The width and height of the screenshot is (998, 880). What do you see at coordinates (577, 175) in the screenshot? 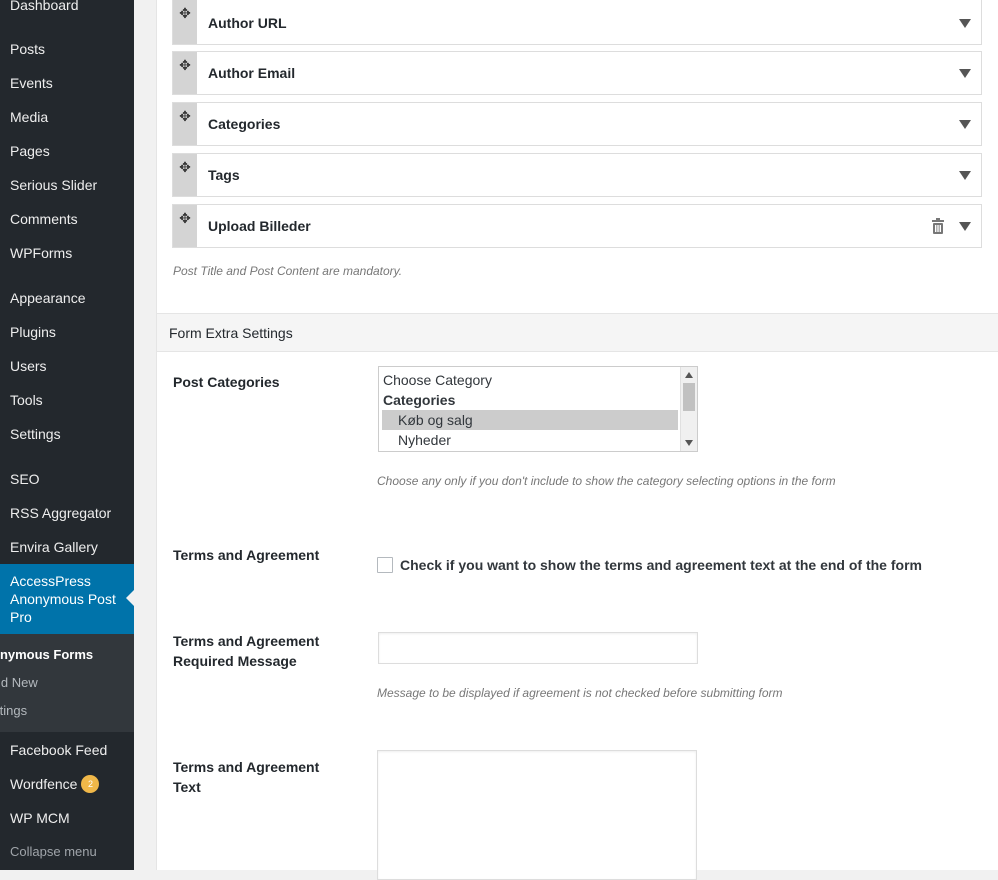
I see `field-row-tags: ✥ Tags` at bounding box center [577, 175].